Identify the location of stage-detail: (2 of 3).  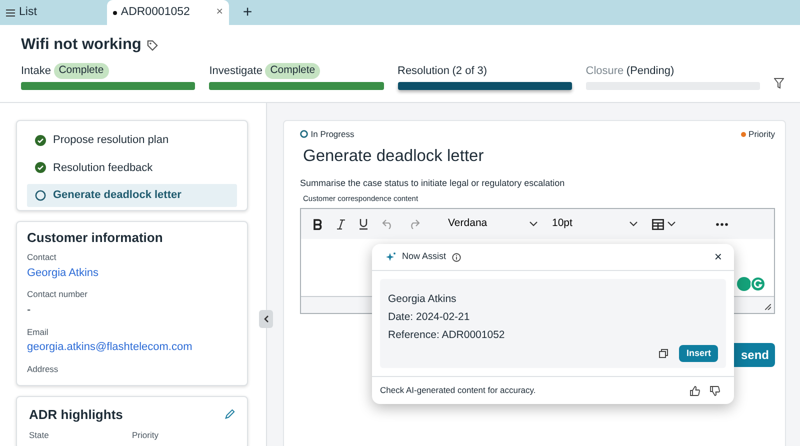
(470, 71).